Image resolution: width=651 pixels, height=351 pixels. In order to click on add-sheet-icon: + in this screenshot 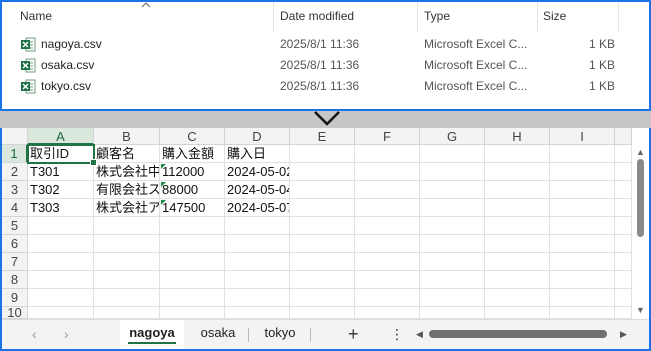, I will do `click(353, 334)`.